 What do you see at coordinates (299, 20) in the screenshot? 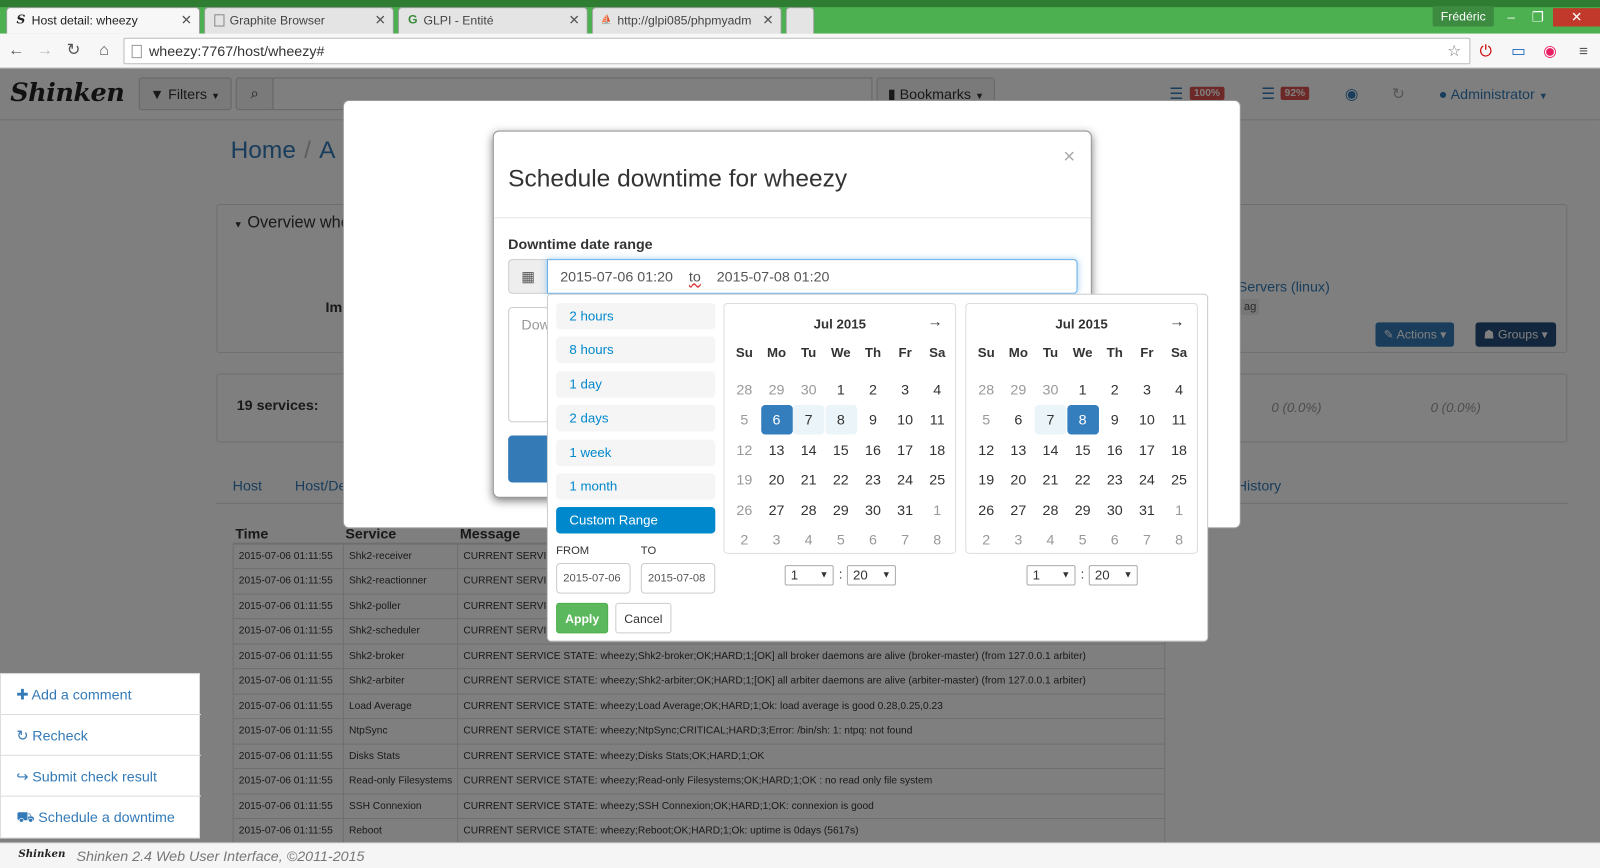
I see `browser-tab-graphite: Graphite Browser ✕` at bounding box center [299, 20].